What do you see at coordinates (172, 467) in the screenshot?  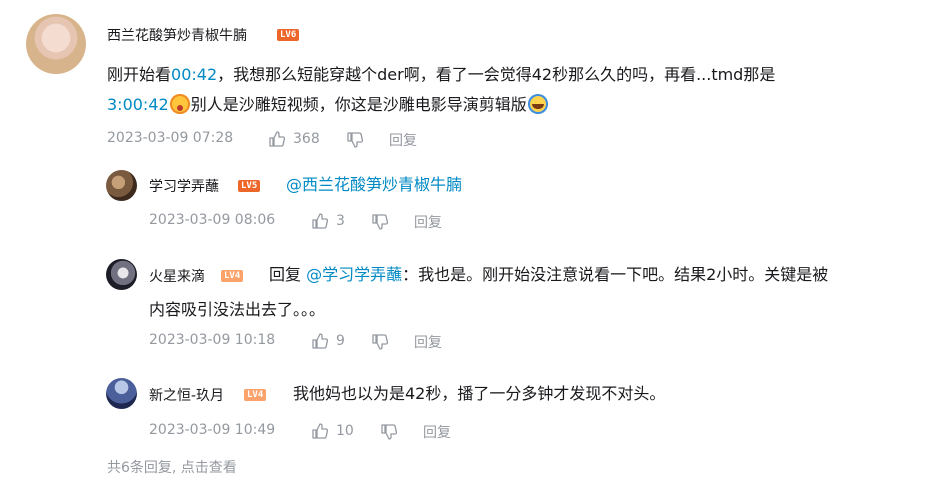 I see `view-more-replies-link: 共6条回复, 点击查看` at bounding box center [172, 467].